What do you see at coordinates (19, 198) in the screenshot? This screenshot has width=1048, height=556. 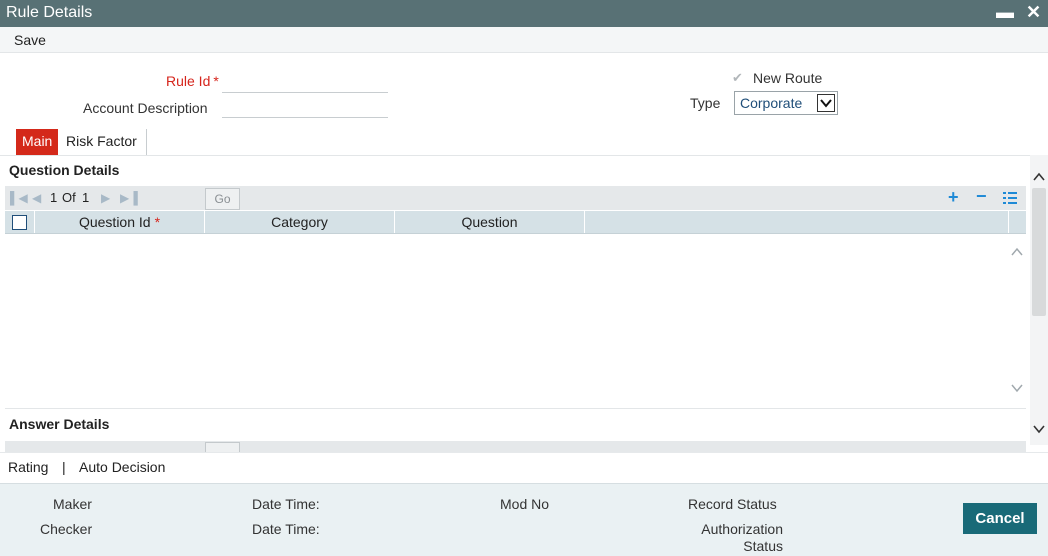 I see `first-page-icon: ▌◀` at bounding box center [19, 198].